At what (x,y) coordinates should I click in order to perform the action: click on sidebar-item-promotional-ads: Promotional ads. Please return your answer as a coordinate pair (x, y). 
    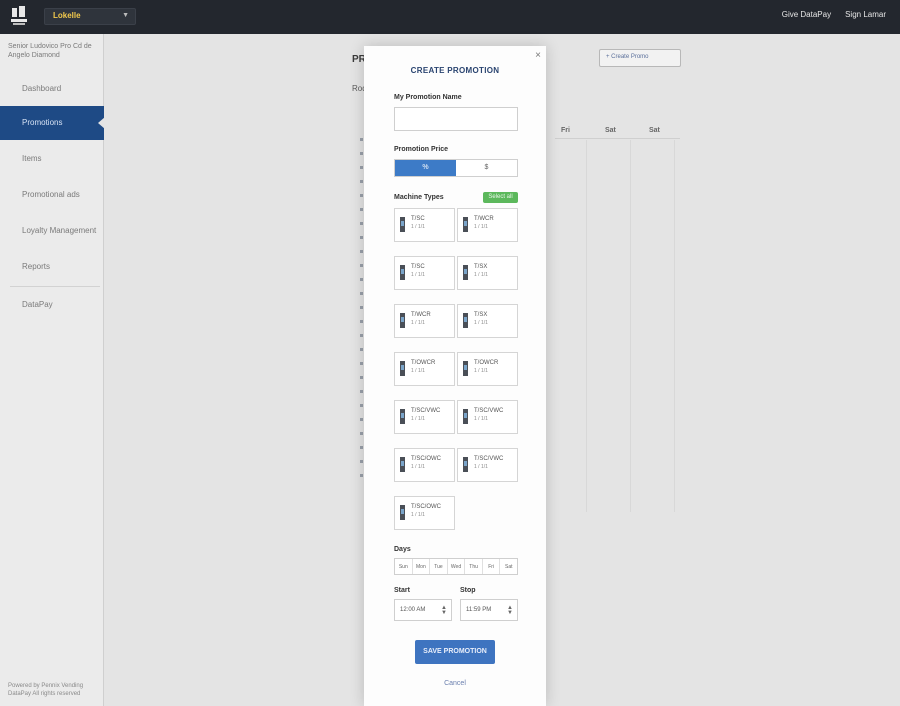
    Looking at the image, I should click on (52, 195).